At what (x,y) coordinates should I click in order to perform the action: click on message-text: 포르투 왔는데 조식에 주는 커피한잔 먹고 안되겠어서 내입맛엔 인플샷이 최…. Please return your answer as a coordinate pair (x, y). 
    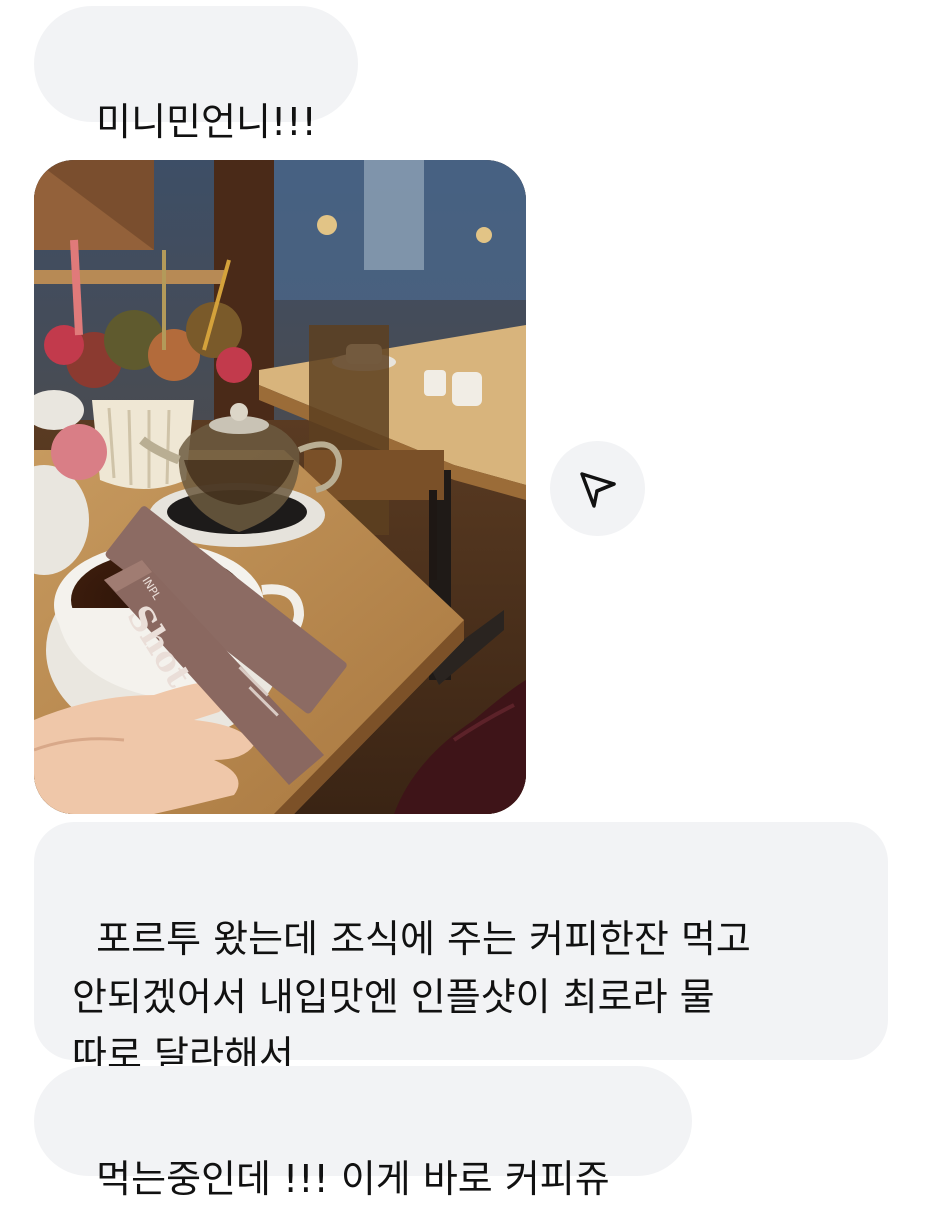
    Looking at the image, I should click on (411, 997).